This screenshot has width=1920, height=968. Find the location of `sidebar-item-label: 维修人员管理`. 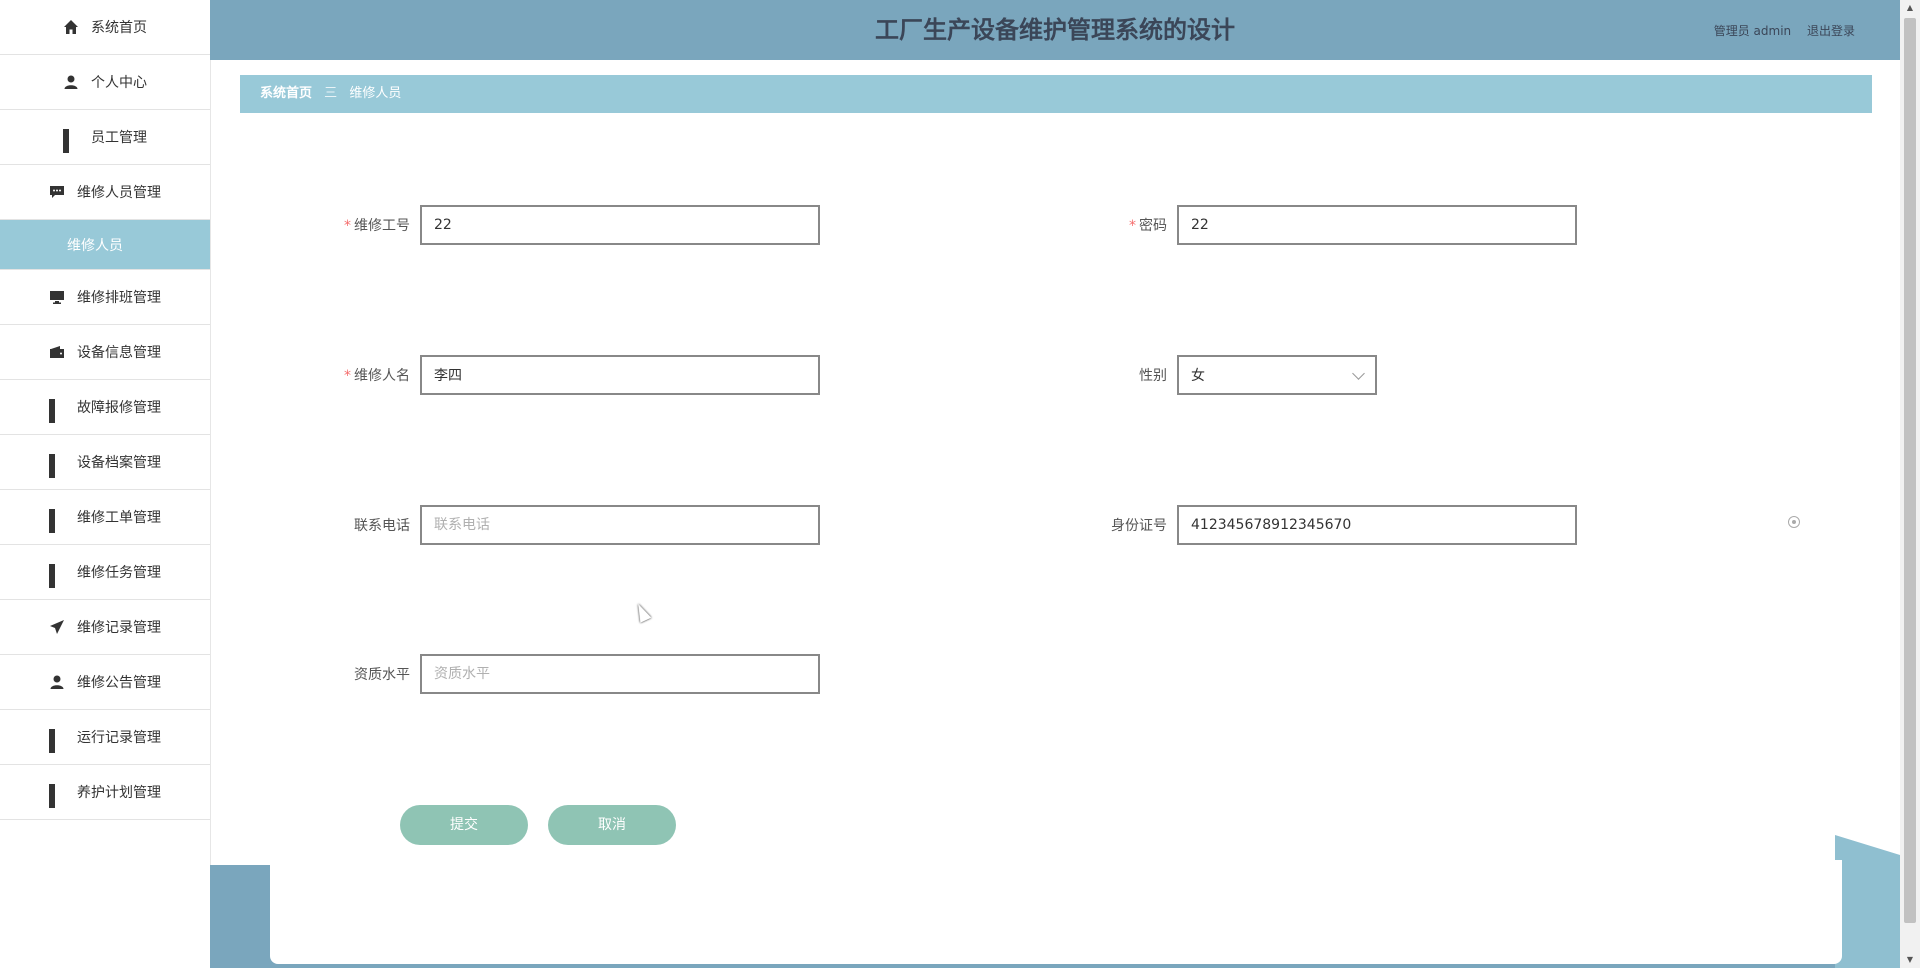

sidebar-item-label: 维修人员管理 is located at coordinates (119, 193).